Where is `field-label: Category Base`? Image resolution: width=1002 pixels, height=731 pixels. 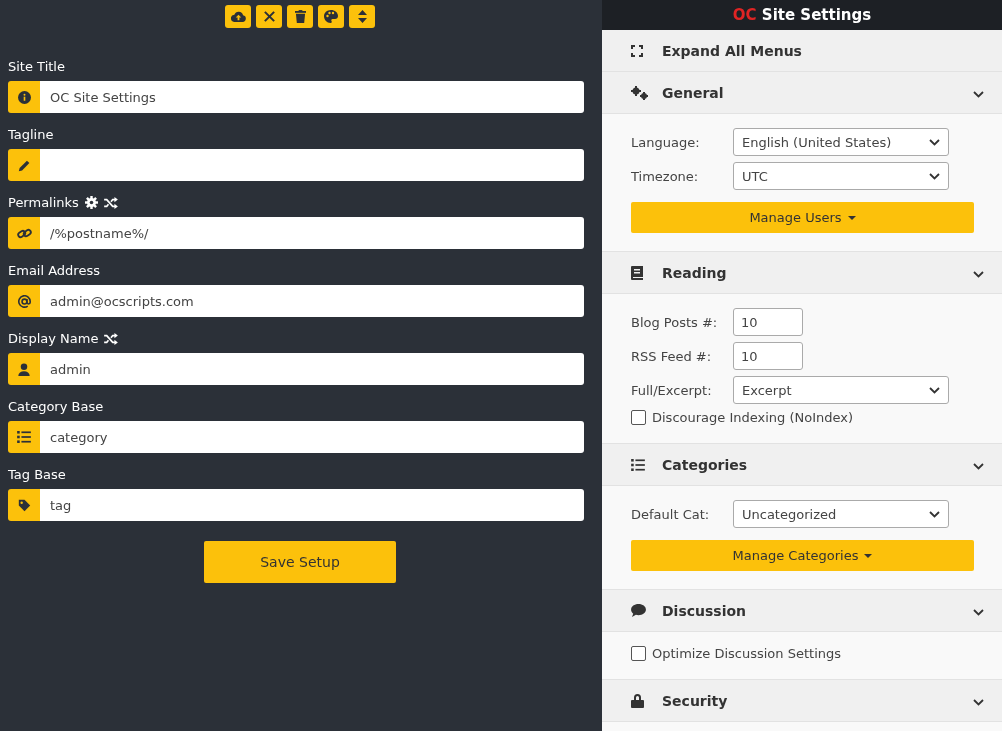
field-label: Category Base is located at coordinates (56, 406).